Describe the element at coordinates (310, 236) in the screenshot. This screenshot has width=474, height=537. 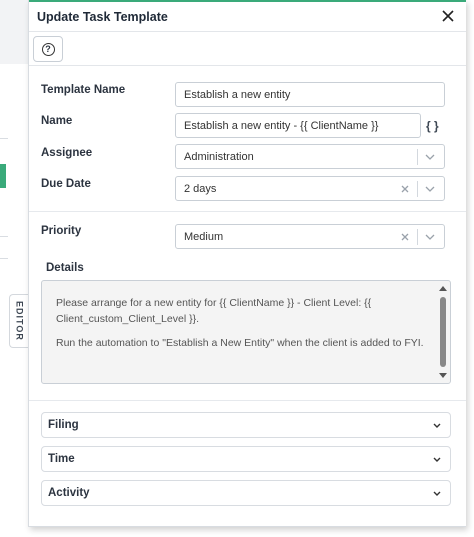
I see `priority-select: Medium` at that location.